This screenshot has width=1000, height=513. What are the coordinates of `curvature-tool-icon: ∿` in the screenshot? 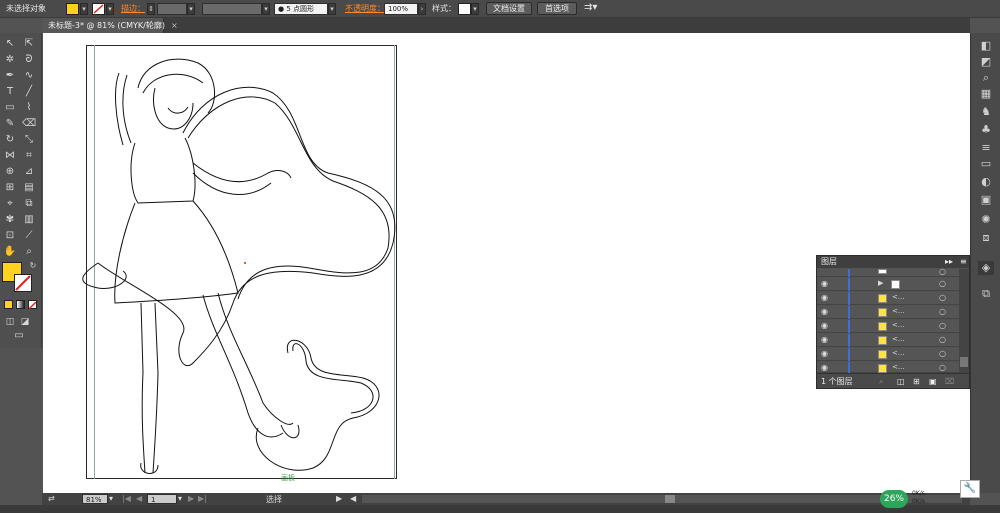 It's located at (29, 76).